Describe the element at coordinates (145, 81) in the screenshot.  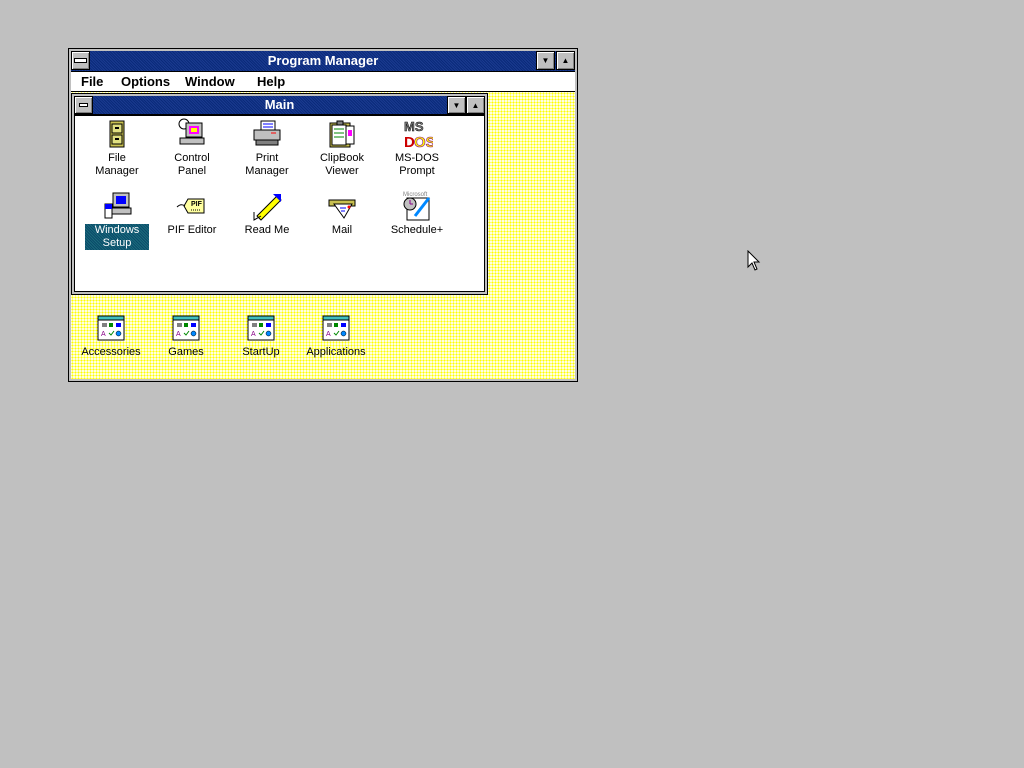
I see `menu-options: Options` at that location.